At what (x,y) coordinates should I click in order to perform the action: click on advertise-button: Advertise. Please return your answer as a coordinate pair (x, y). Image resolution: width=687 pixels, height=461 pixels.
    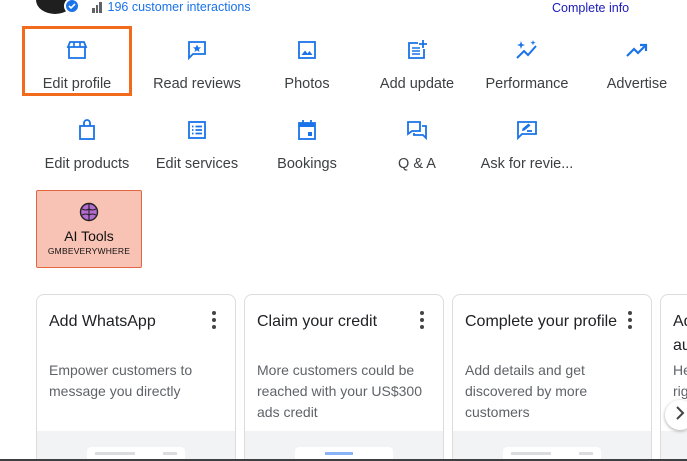
    Looking at the image, I should click on (634, 61).